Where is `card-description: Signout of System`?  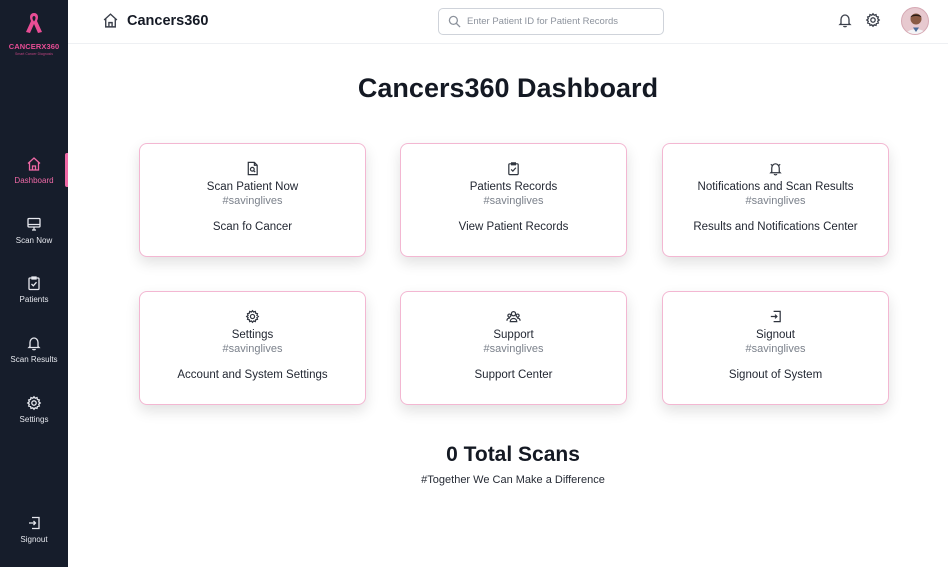 card-description: Signout of System is located at coordinates (775, 375).